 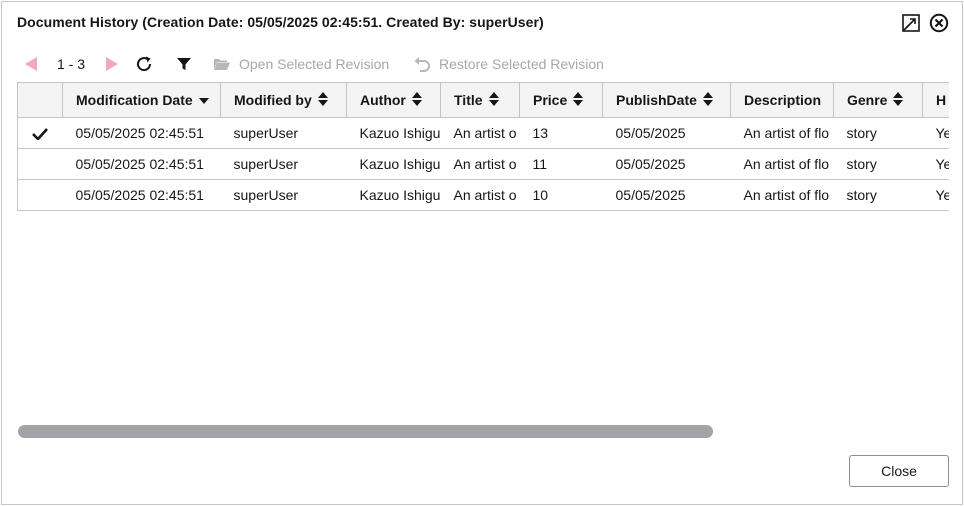 I want to click on column-header: Description, so click(x=782, y=100).